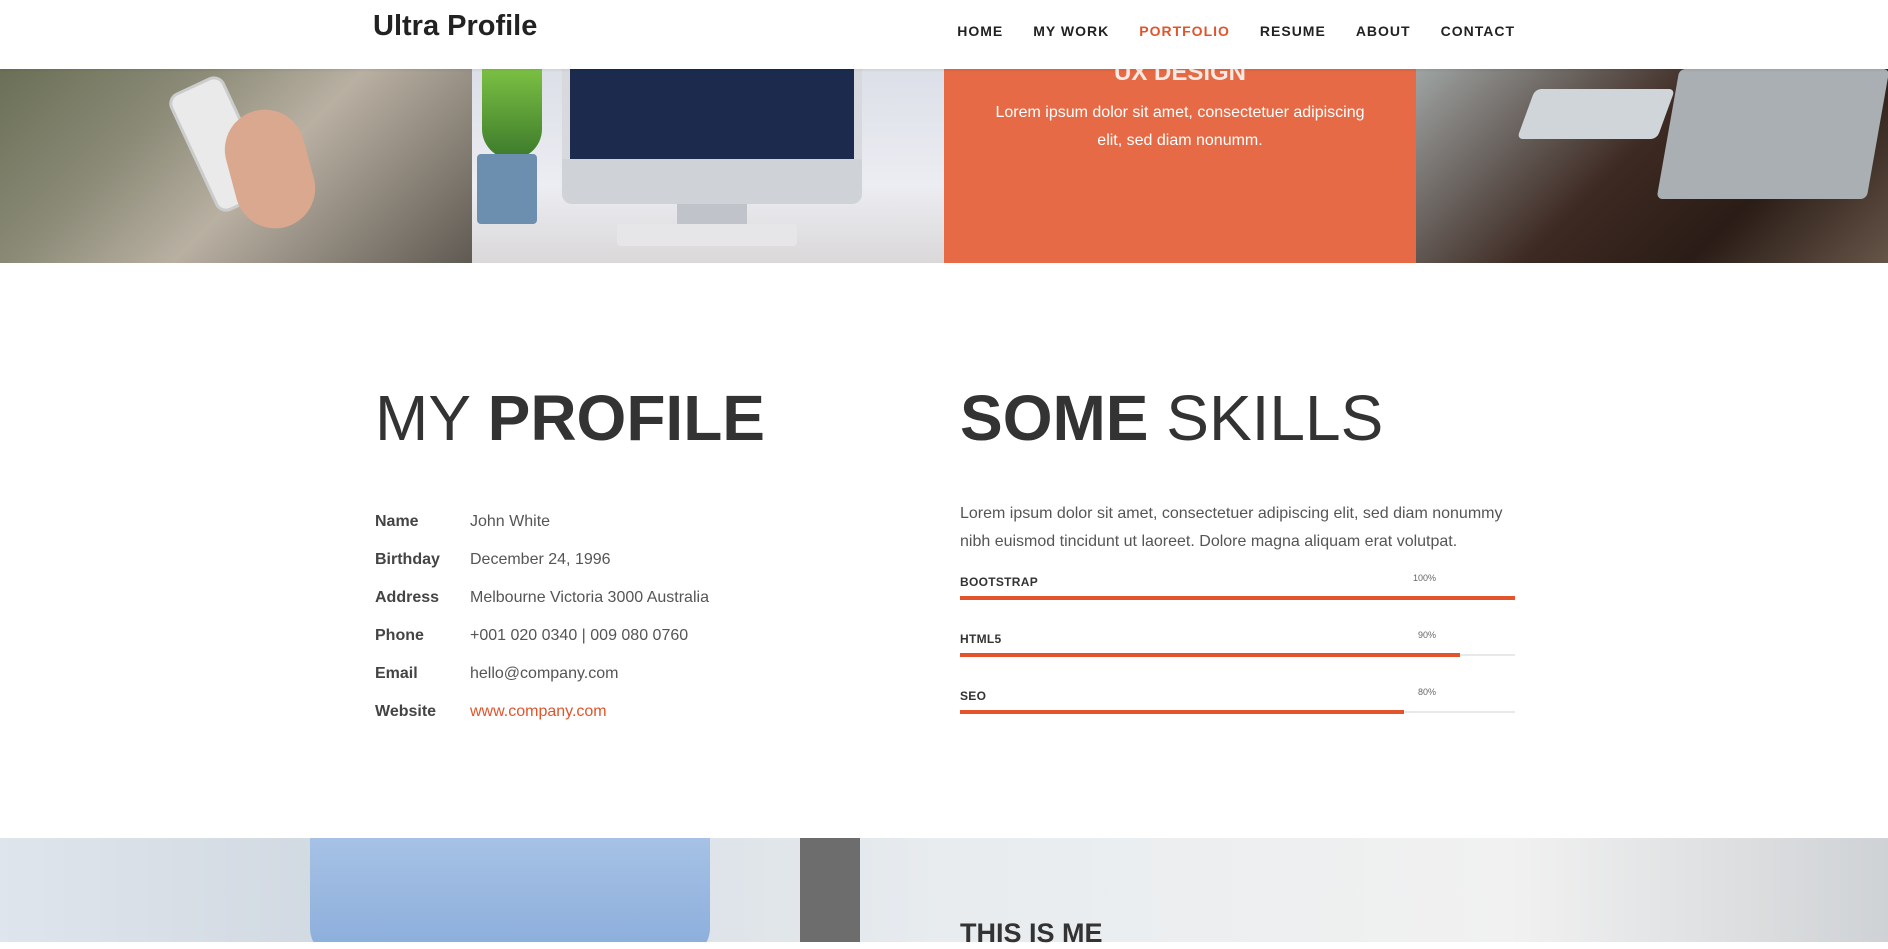  I want to click on profile-row-birthday: Birthday December 24, 1996, so click(542, 560).